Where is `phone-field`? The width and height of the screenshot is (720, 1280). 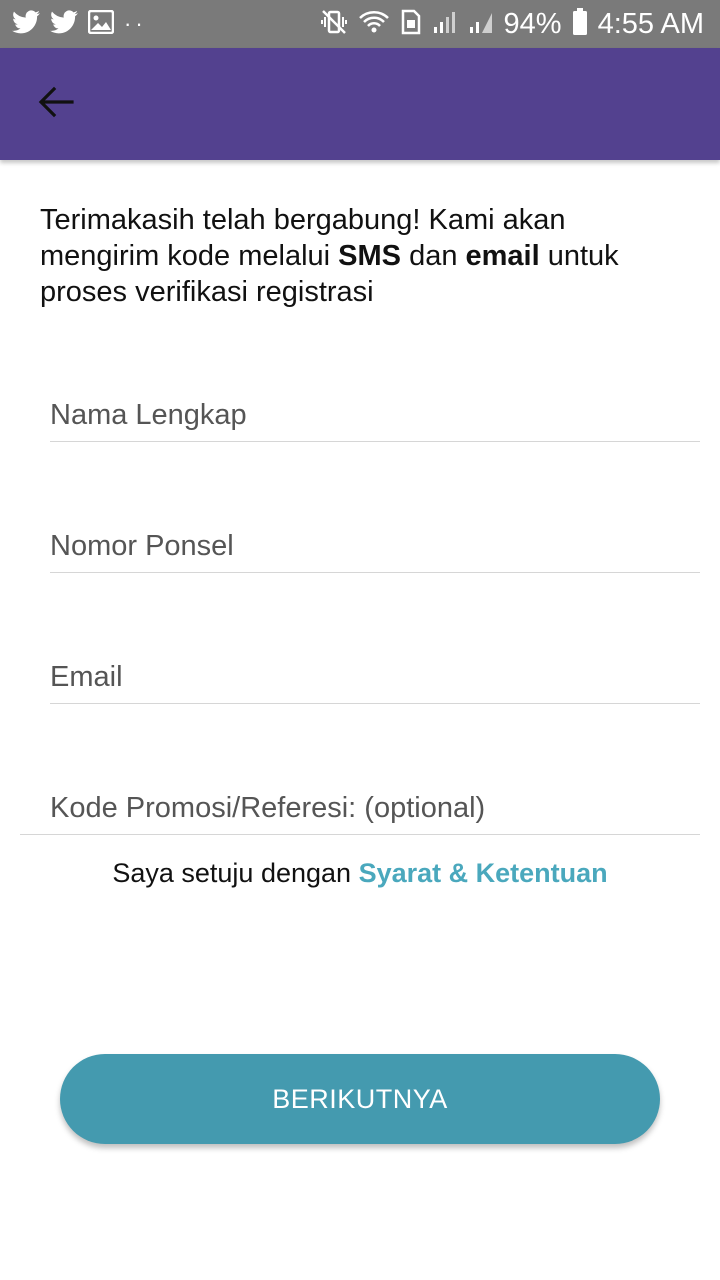
phone-field is located at coordinates (375, 546).